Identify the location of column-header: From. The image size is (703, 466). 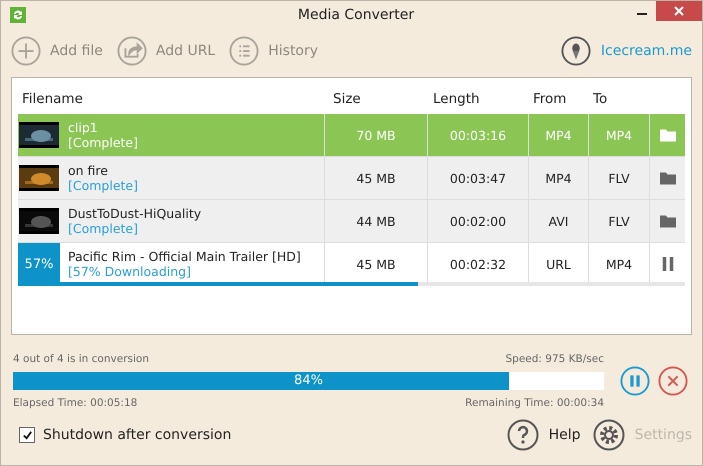
(563, 99).